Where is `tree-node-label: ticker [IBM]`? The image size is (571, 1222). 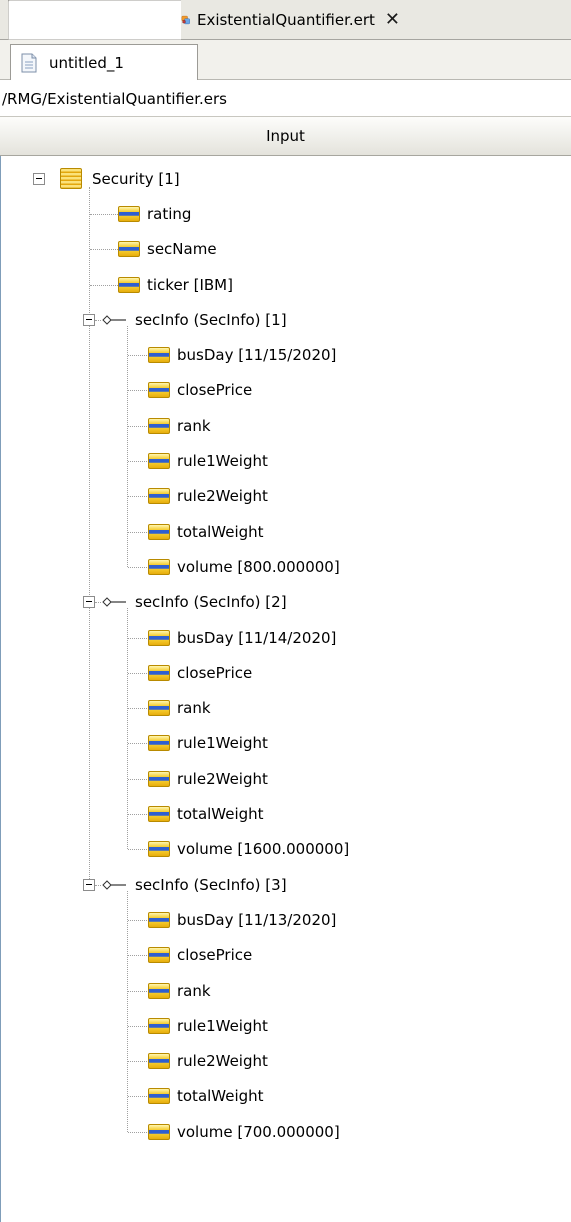
tree-node-label: ticker [IBM] is located at coordinates (190, 284).